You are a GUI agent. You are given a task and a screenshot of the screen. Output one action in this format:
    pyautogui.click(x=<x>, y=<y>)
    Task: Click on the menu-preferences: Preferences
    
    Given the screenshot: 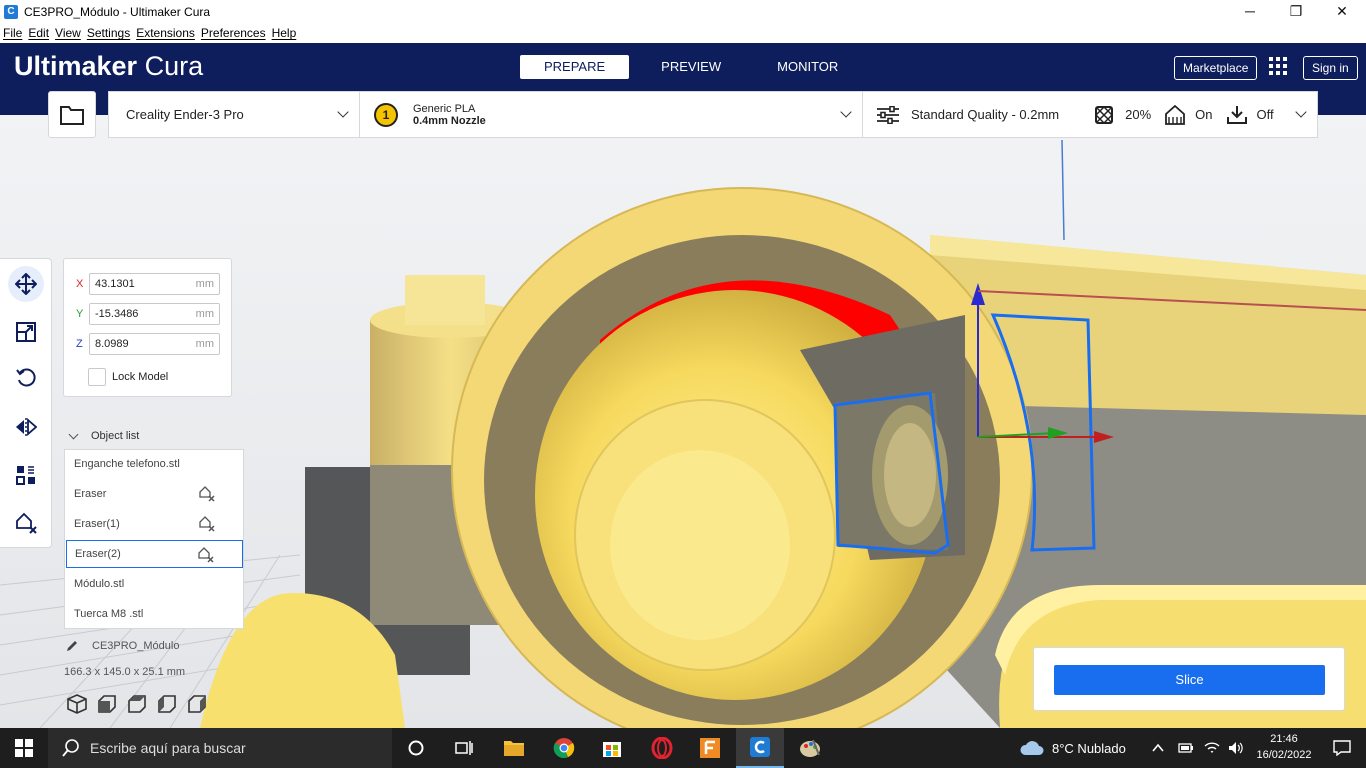 What is the action you would take?
    pyautogui.click(x=233, y=33)
    